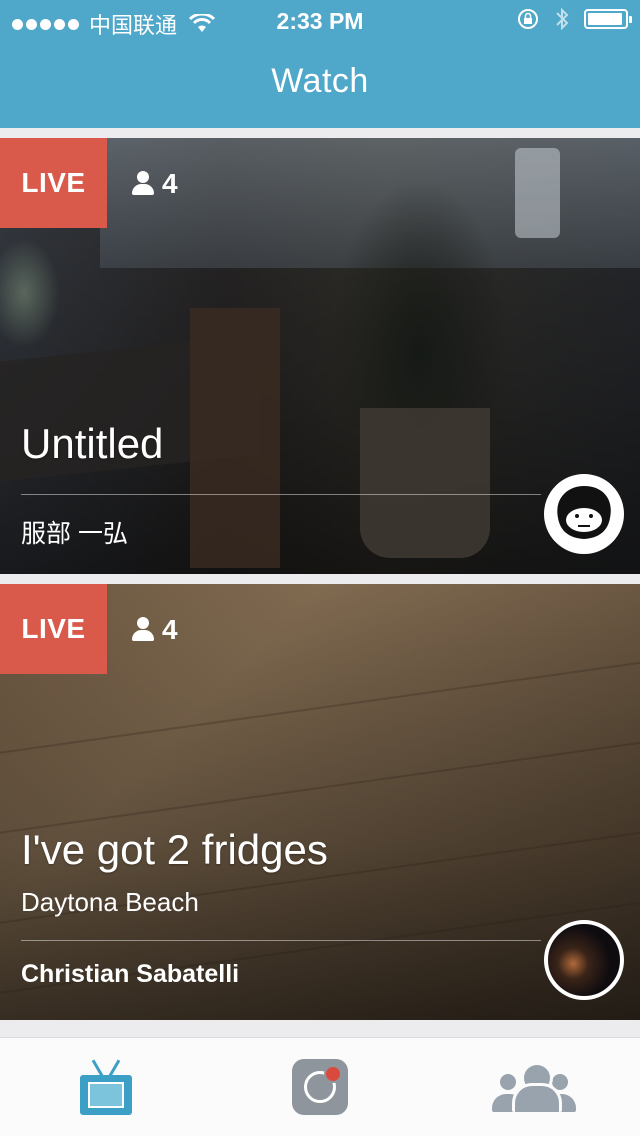  I want to click on tab-broadcast, so click(320, 1087).